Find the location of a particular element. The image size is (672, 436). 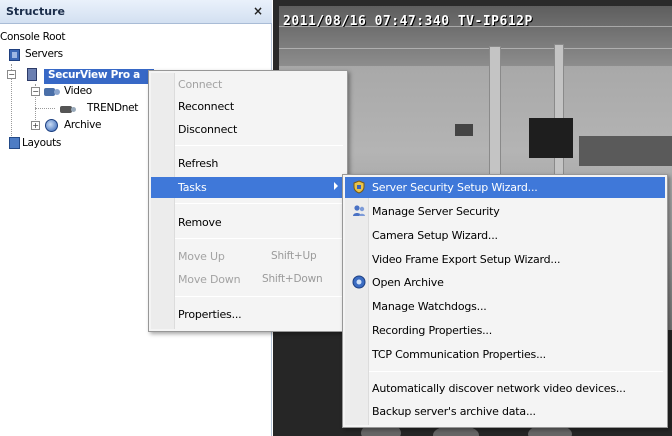

submenu-arrow-icon is located at coordinates (336, 186).